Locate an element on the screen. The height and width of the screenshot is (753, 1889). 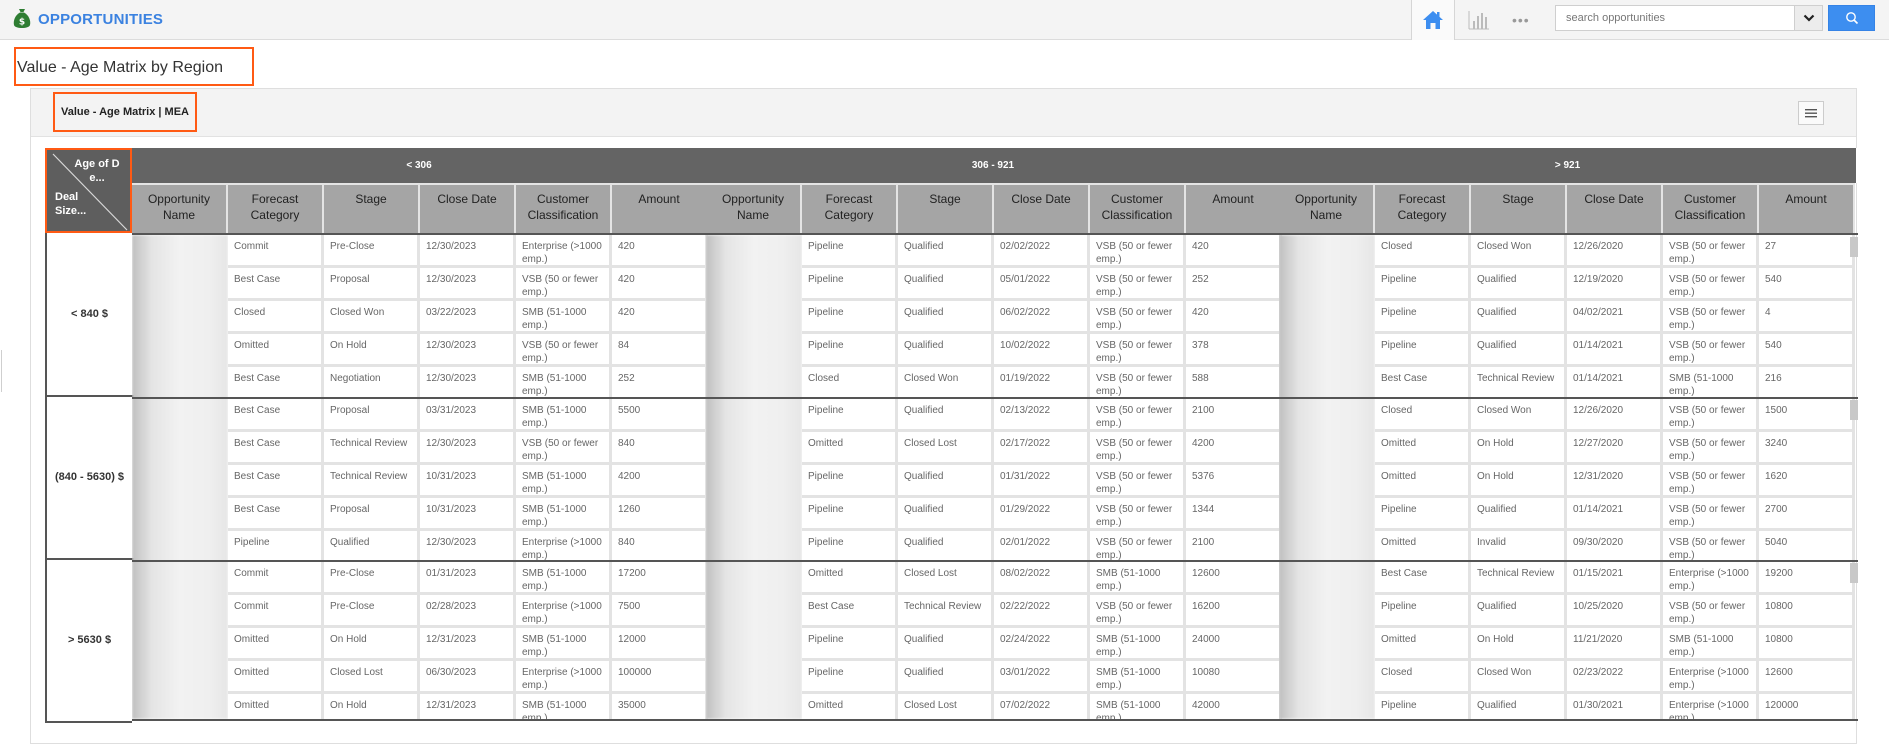
home-button is located at coordinates (1433, 20).